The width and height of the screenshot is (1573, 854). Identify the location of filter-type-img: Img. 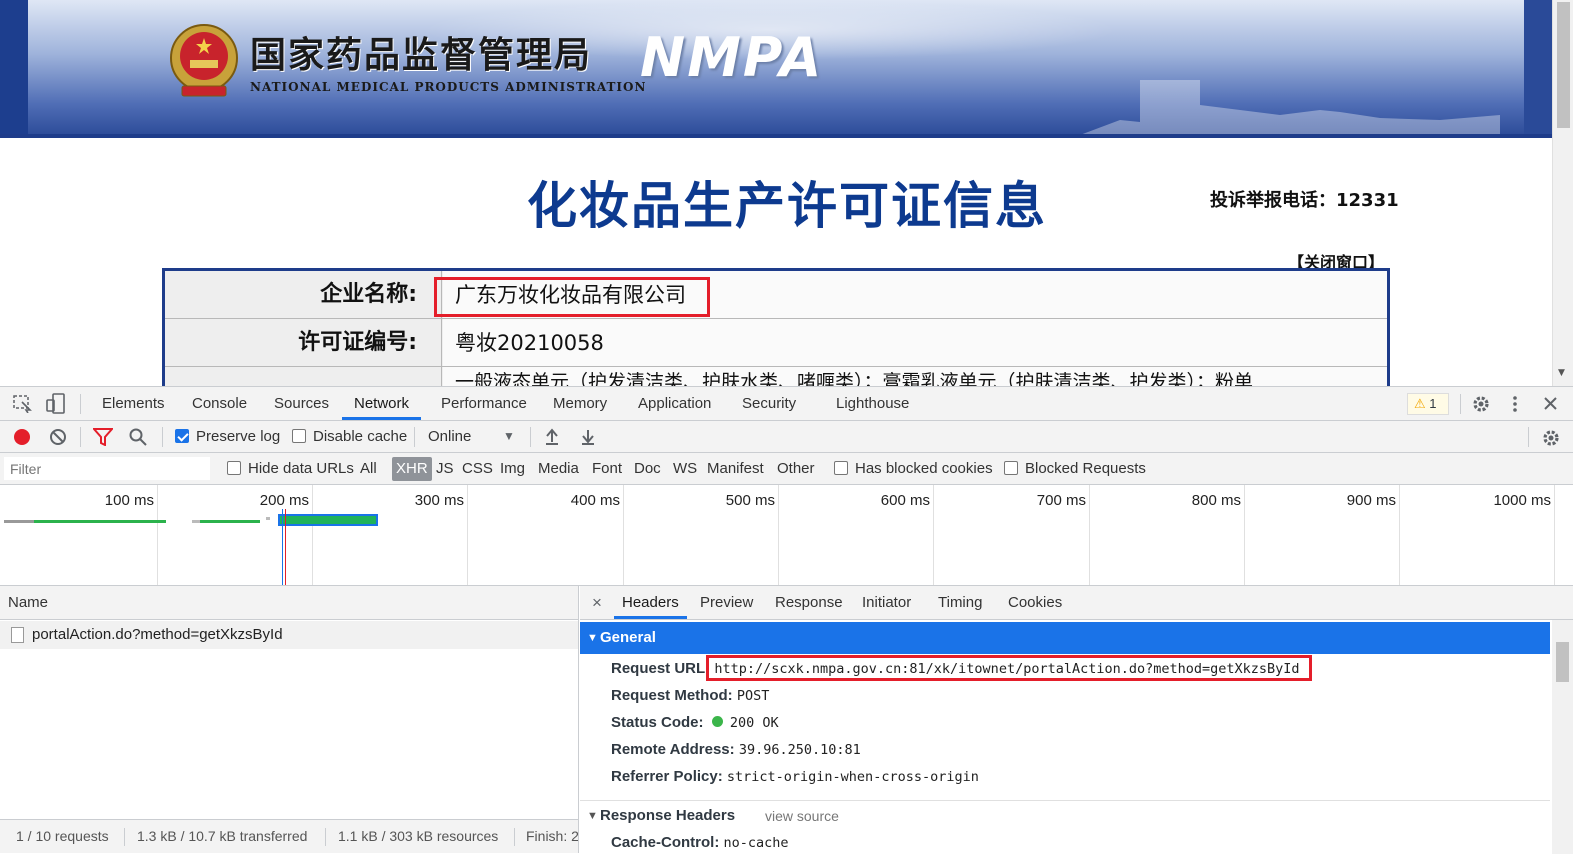
(512, 468).